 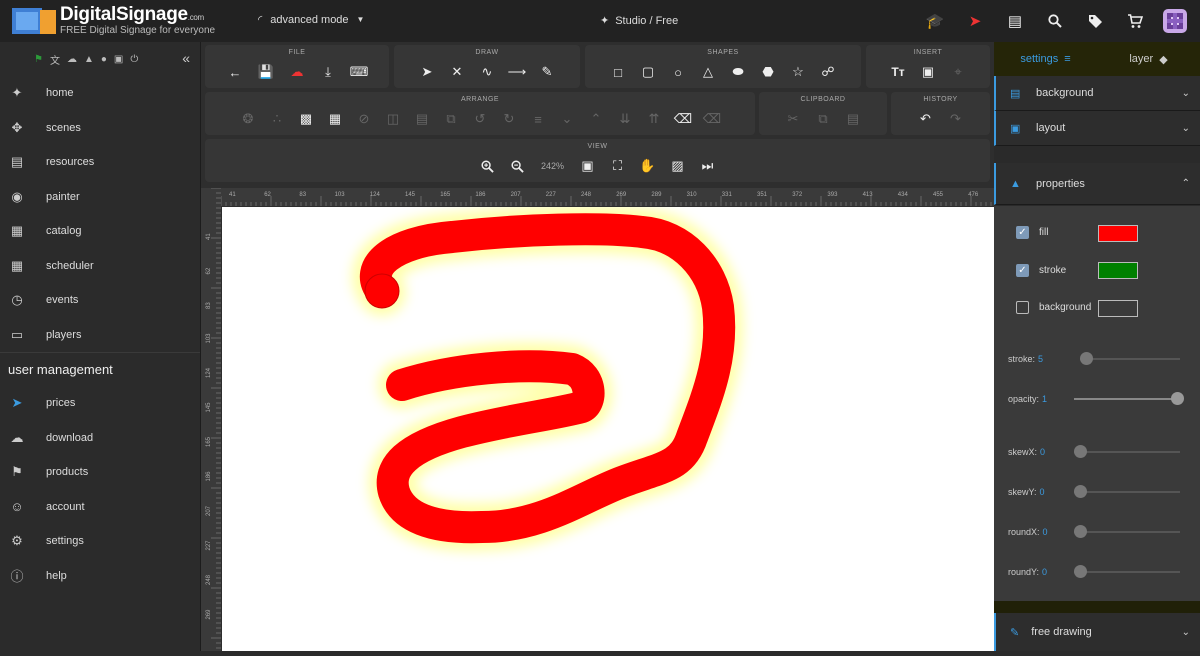 What do you see at coordinates (359, 72) in the screenshot?
I see `keyboard-icon: ⌨` at bounding box center [359, 72].